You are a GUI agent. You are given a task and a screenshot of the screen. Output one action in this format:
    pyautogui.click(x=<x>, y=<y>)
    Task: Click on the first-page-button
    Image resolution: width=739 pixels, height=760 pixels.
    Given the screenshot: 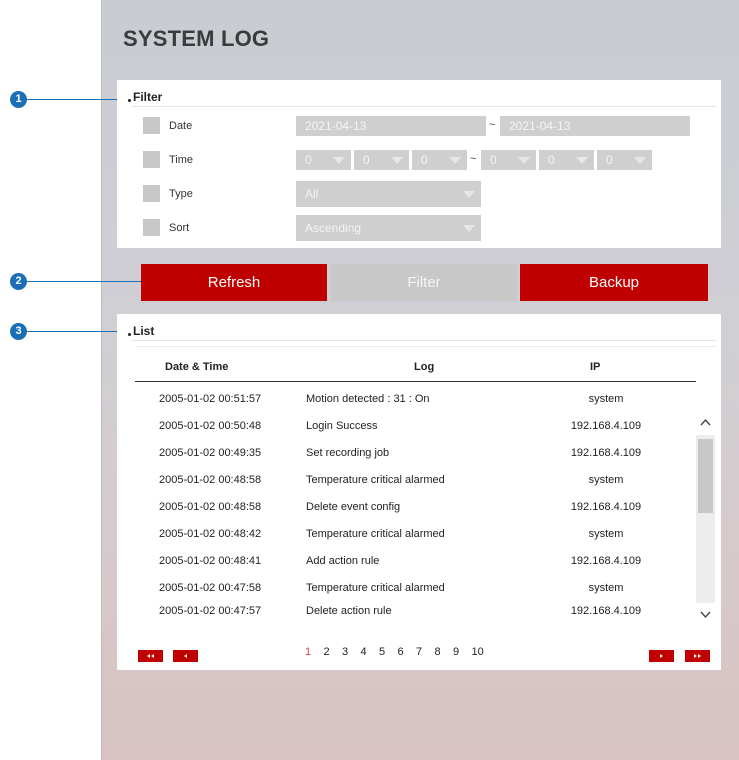 What is the action you would take?
    pyautogui.click(x=150, y=656)
    